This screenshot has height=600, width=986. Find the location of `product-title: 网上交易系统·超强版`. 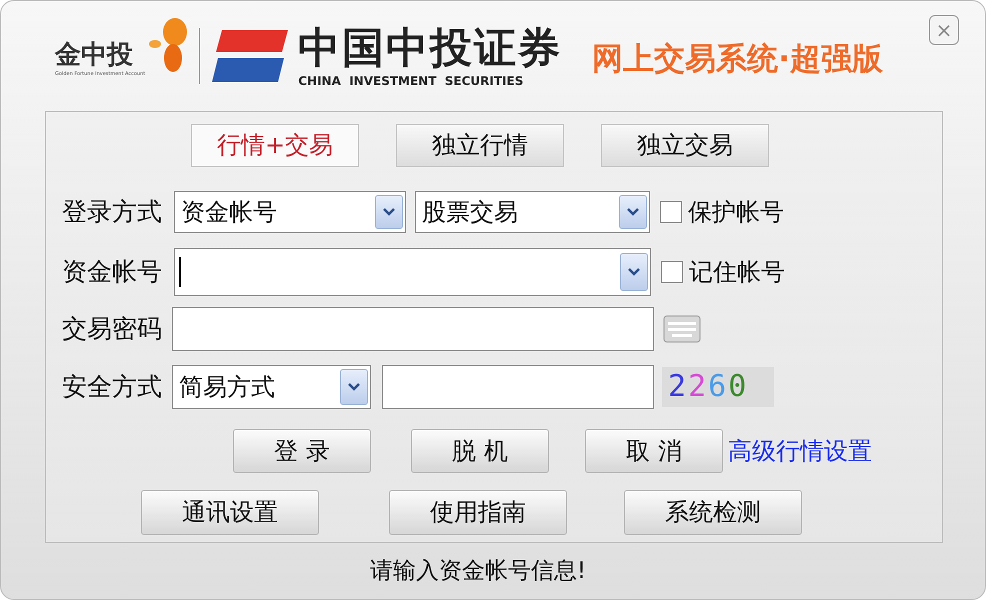

product-title: 网上交易系统·超强版 is located at coordinates (737, 59).